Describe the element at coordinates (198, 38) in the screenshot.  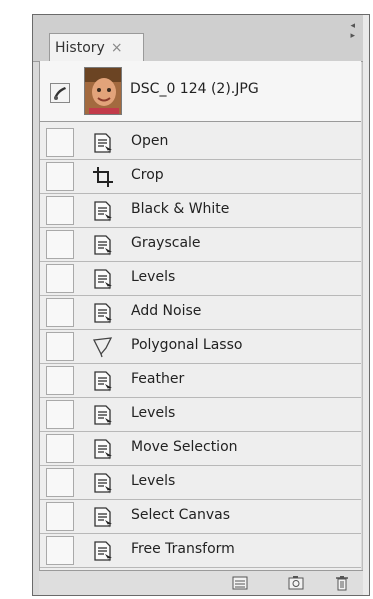
I see `tab-bar: History × ◂ ▸` at that location.